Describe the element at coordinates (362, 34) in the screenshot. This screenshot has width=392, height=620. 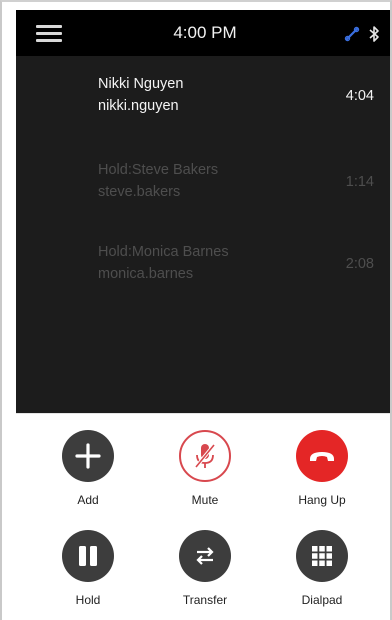
I see `status-icons` at that location.